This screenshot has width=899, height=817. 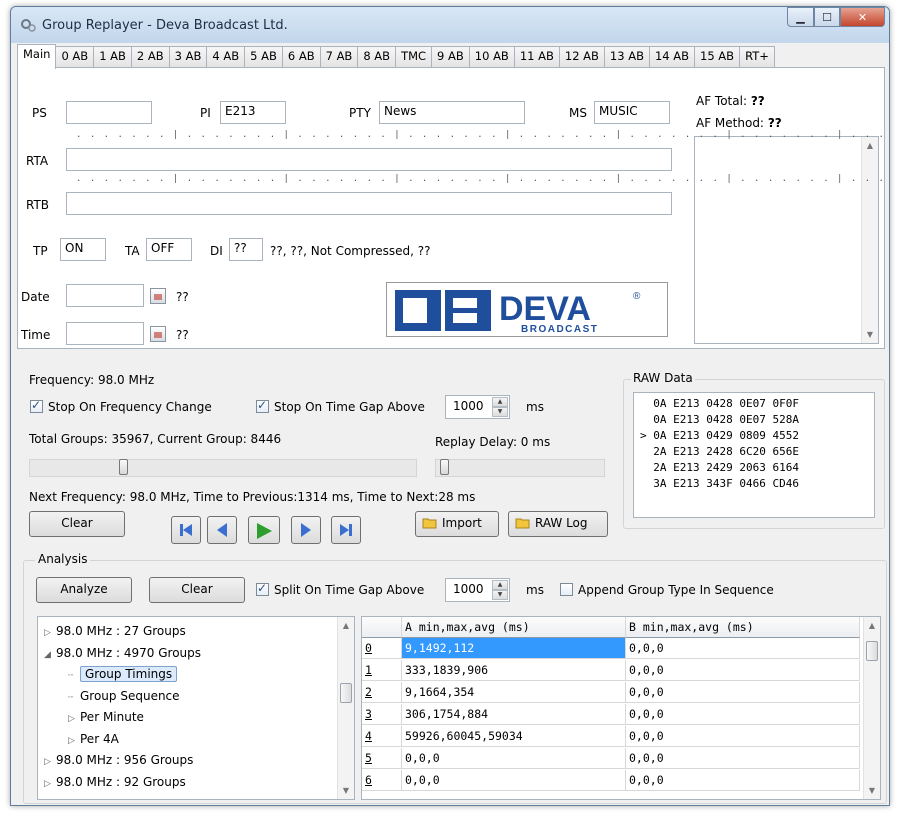 What do you see at coordinates (223, 468) in the screenshot?
I see `position-slider` at bounding box center [223, 468].